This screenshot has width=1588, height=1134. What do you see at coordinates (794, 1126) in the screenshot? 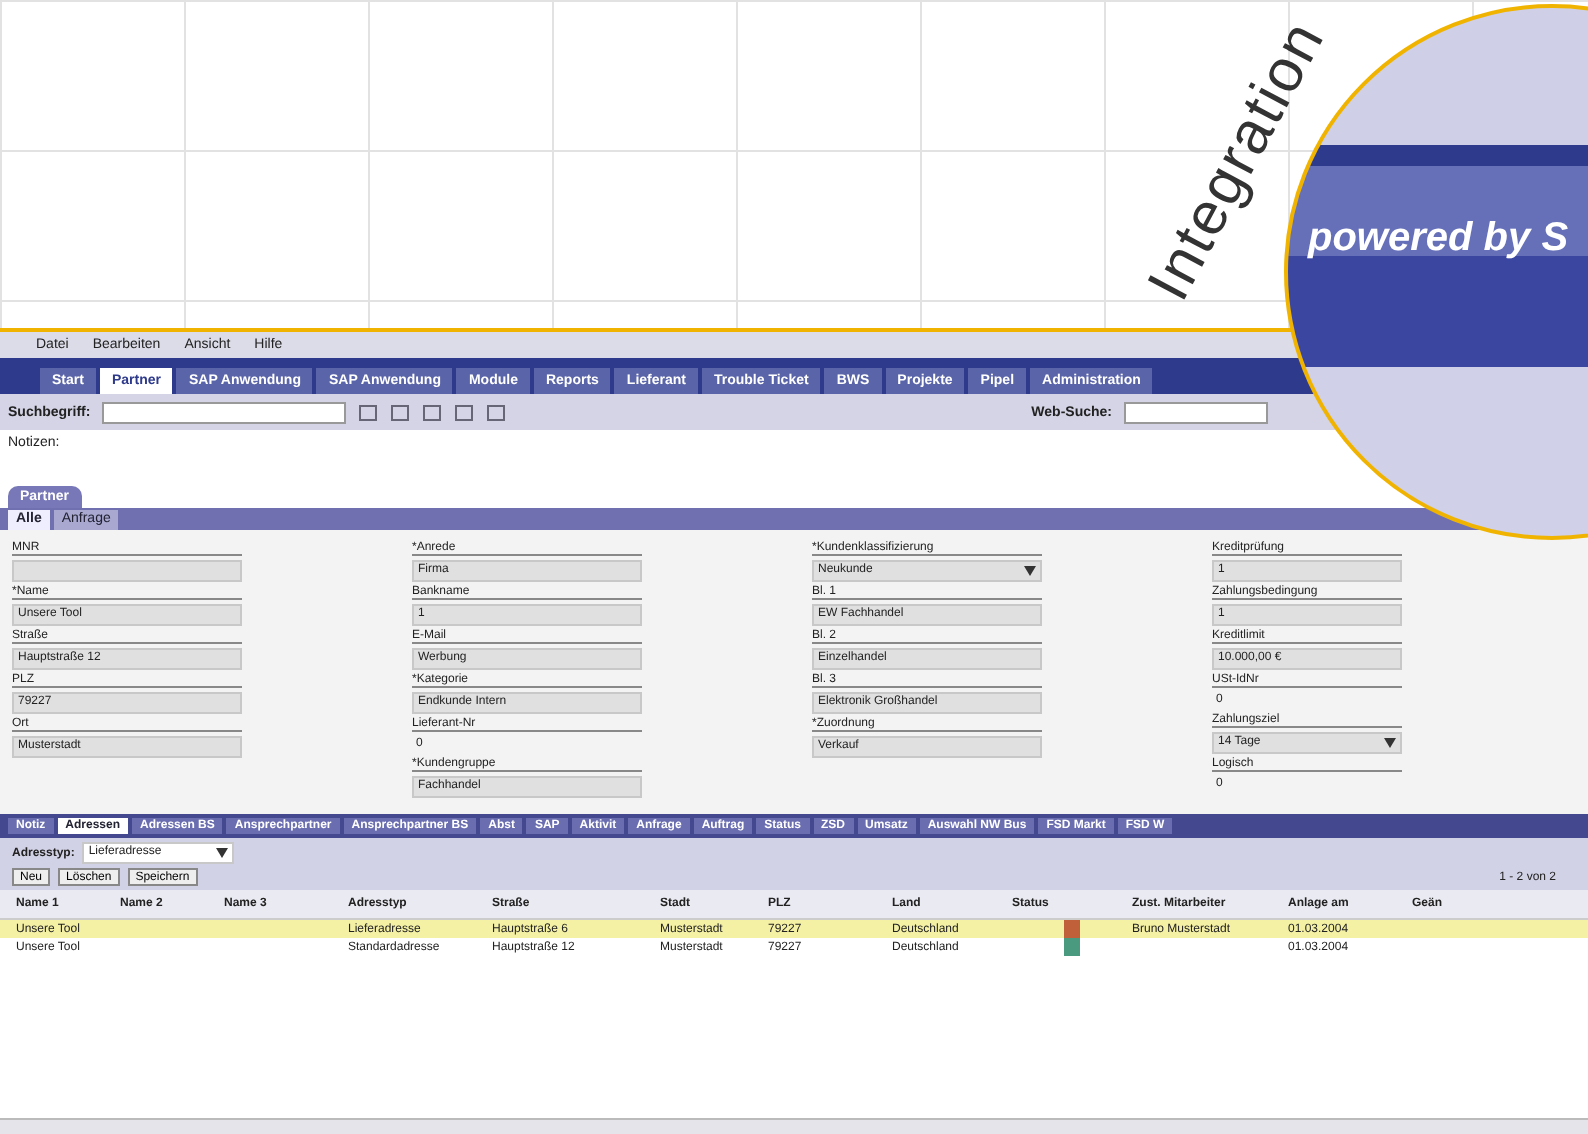
I see `scrollbar` at bounding box center [794, 1126].